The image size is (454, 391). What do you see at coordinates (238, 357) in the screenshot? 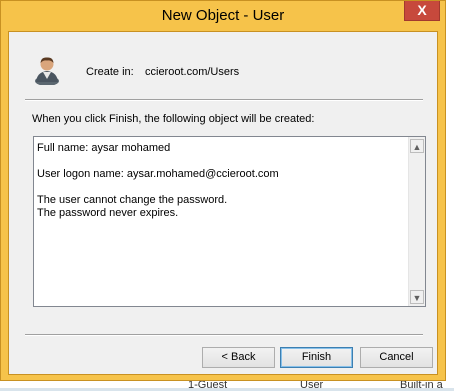
I see `back-button: < Back` at bounding box center [238, 357].